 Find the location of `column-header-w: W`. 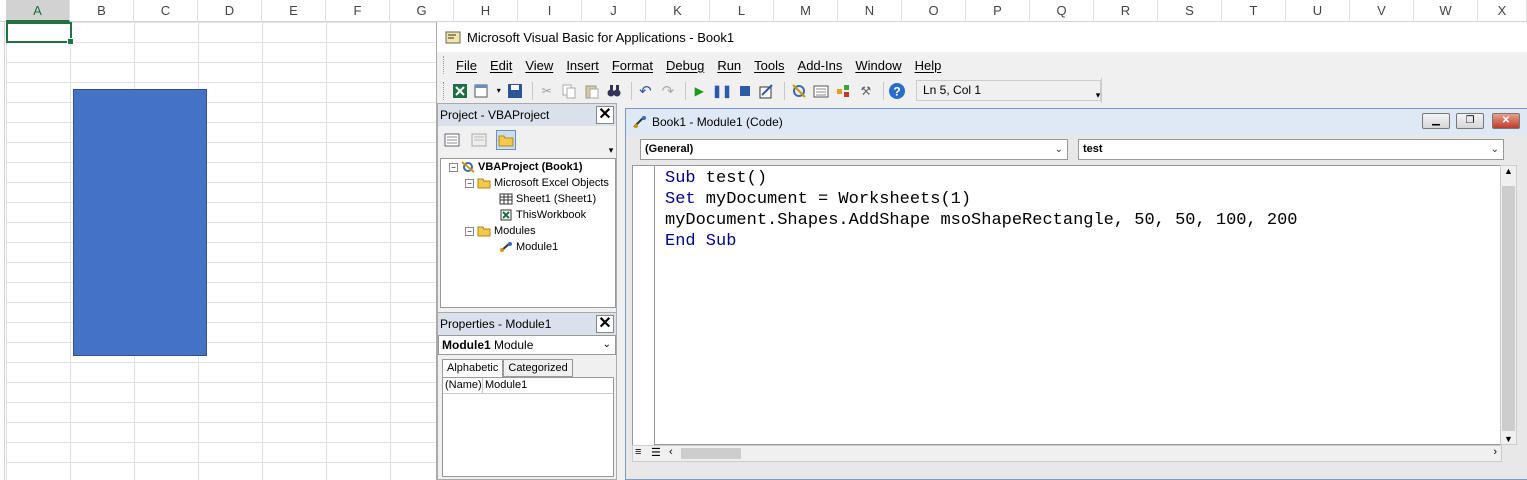

column-header-w: W is located at coordinates (1446, 11).